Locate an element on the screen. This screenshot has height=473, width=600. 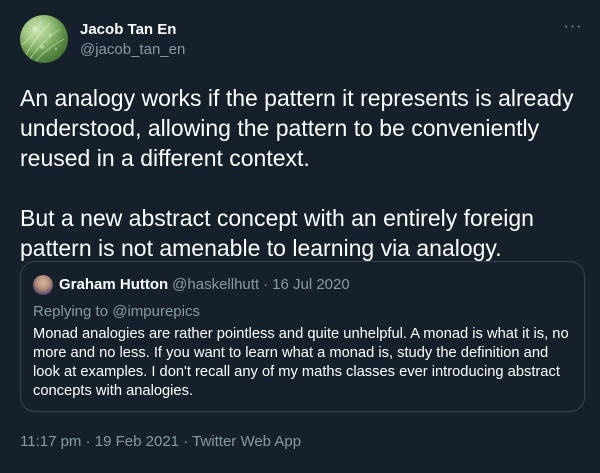
author-info: Jacob Tan En @jacob_tan_en is located at coordinates (132, 40).